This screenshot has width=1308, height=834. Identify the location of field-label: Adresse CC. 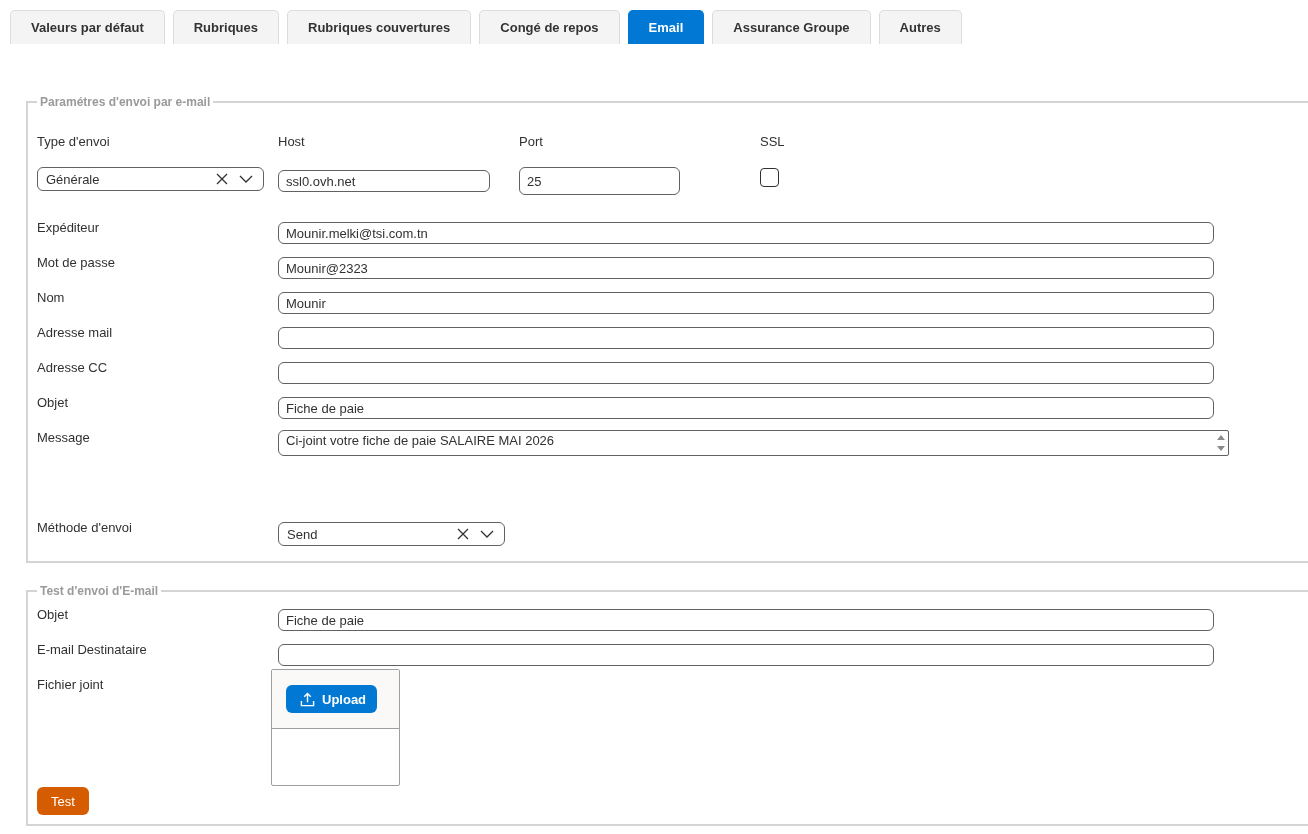
(72, 368).